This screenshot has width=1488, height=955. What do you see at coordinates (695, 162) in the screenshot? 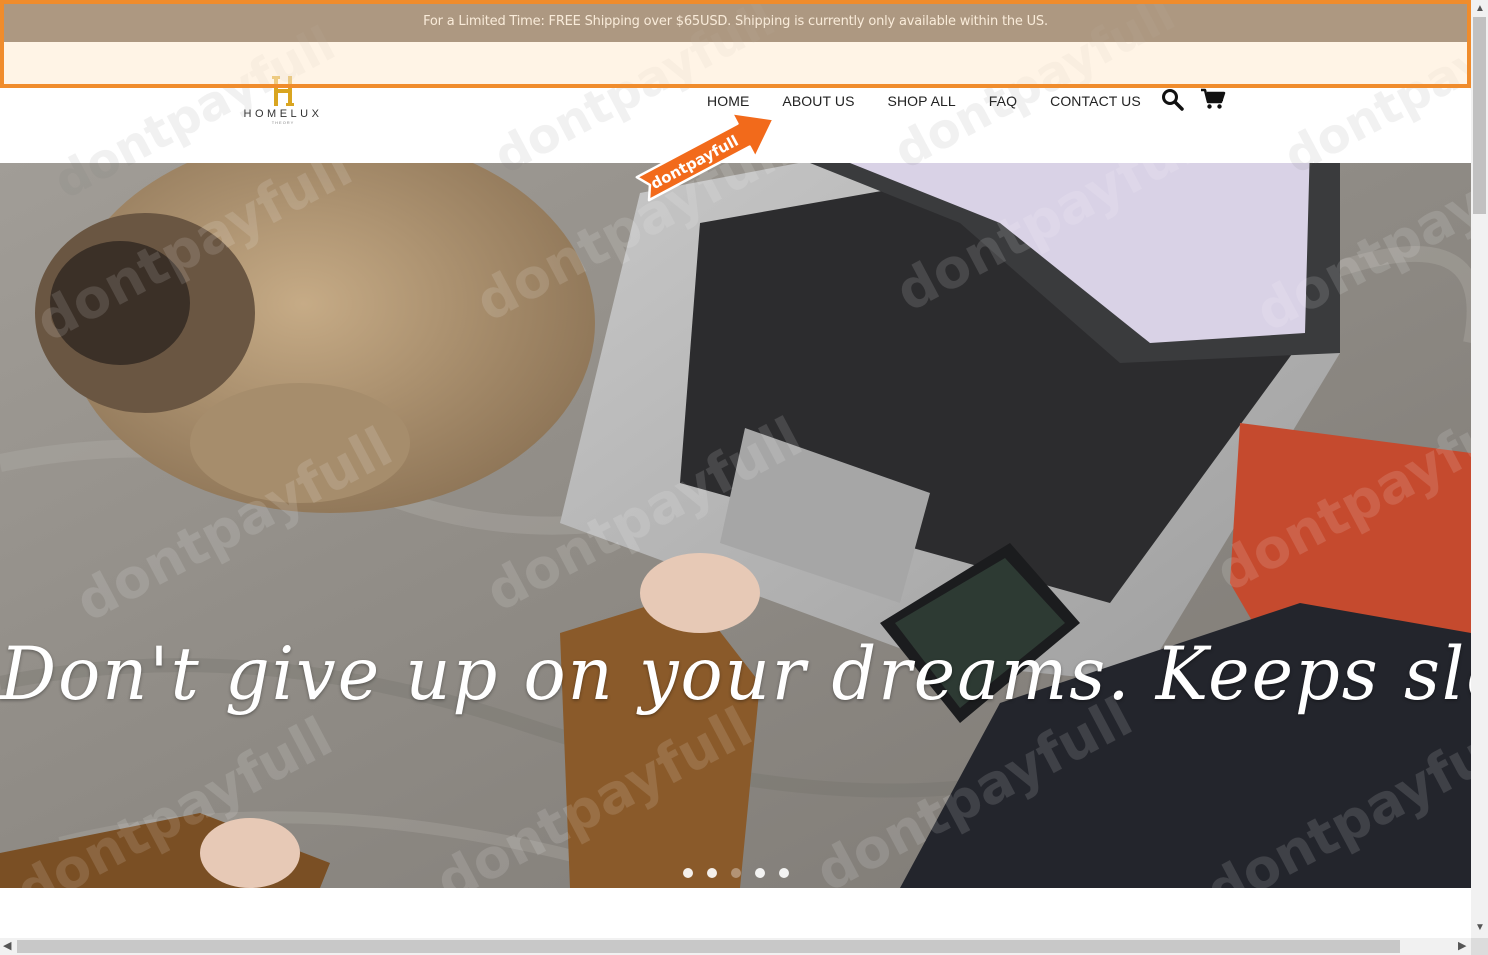
I see `ribbon-label: dontpayfull` at bounding box center [695, 162].